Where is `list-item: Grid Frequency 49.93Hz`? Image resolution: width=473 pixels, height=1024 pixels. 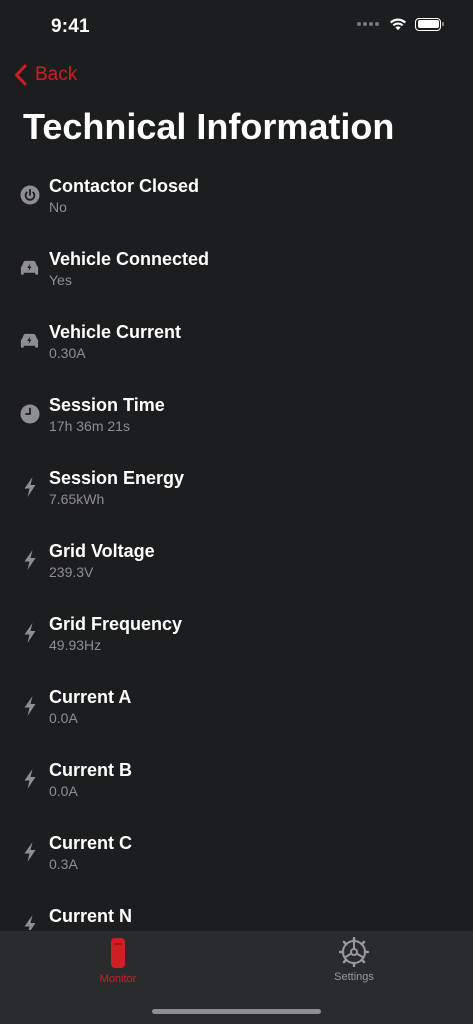 list-item: Grid Frequency 49.93Hz is located at coordinates (236, 644).